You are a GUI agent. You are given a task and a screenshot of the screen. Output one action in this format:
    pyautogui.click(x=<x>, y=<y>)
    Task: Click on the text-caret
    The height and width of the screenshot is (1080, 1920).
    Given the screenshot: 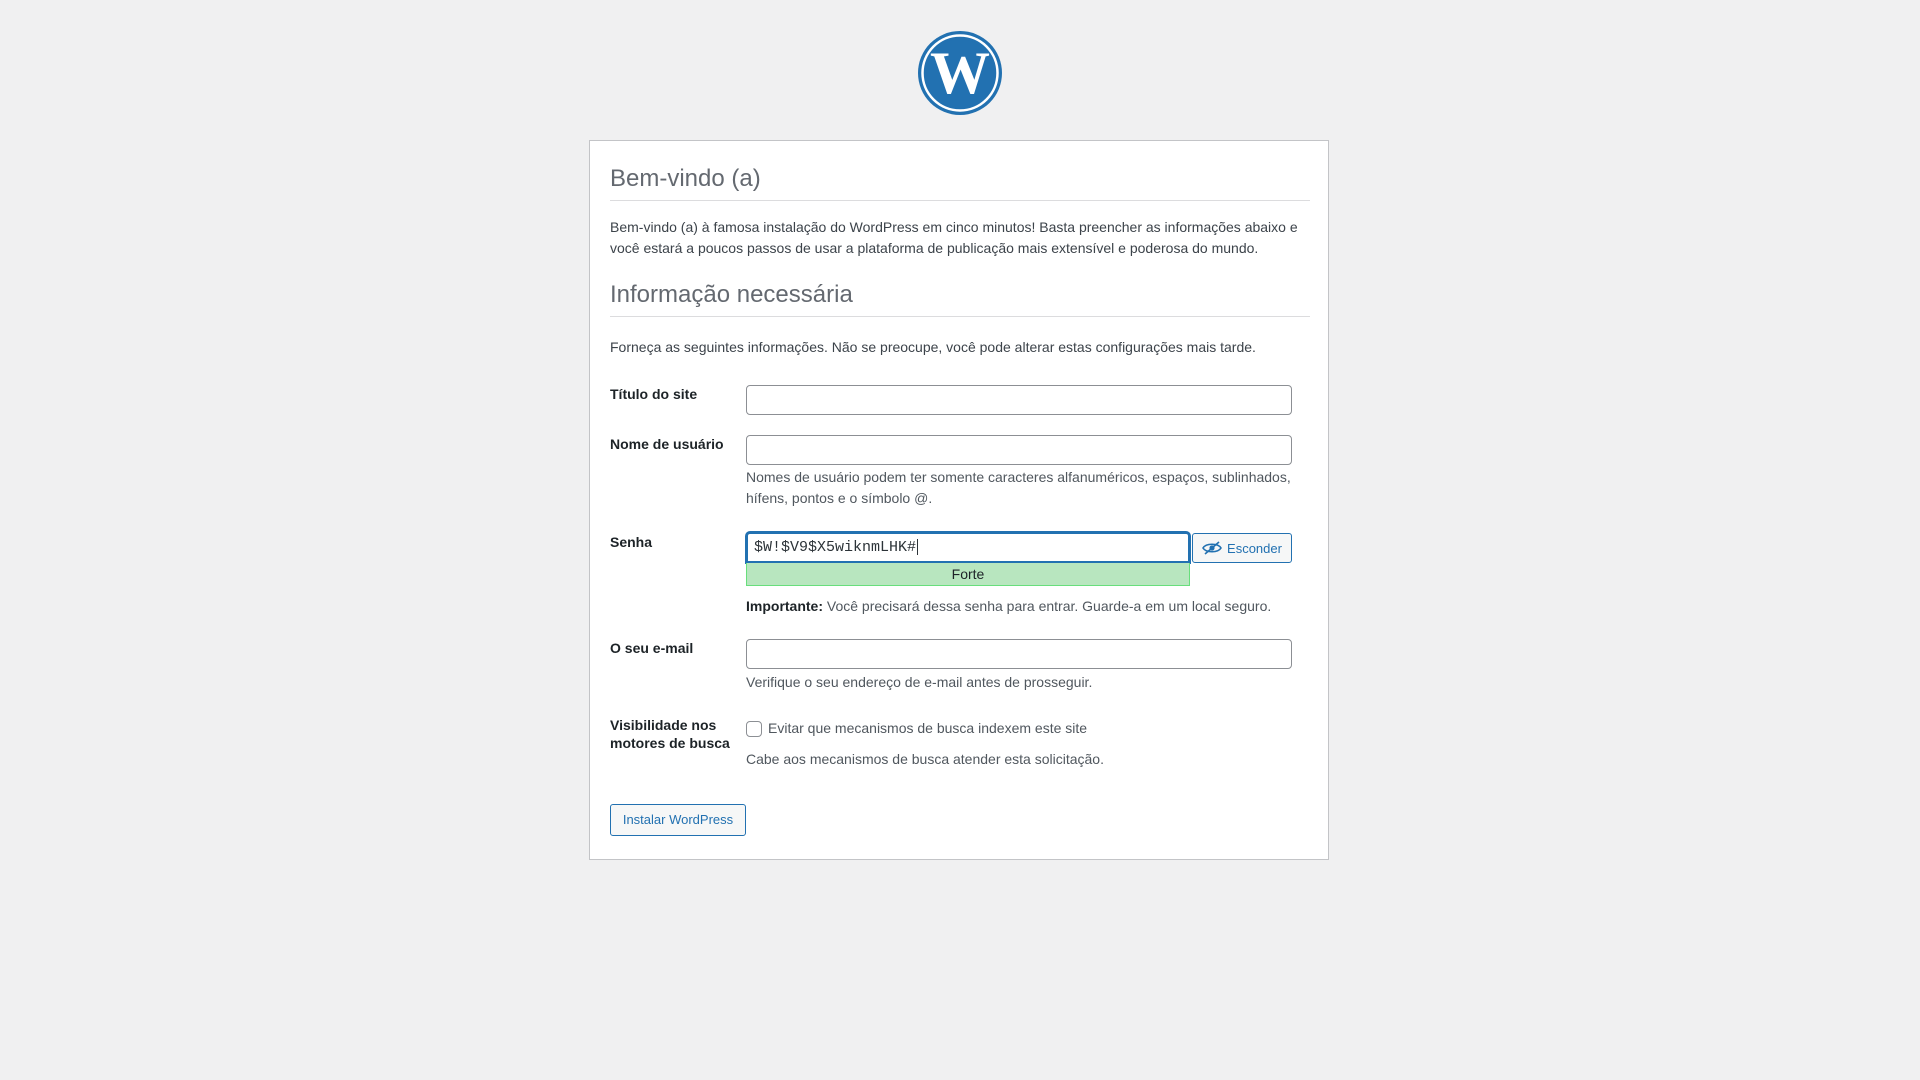 What is the action you would take?
    pyautogui.click(x=918, y=547)
    